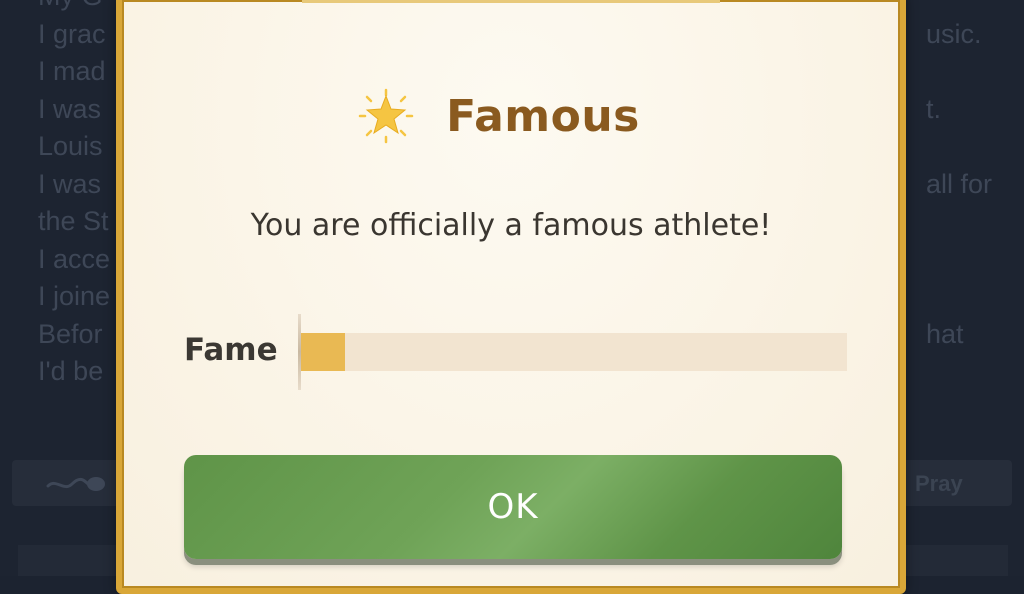 The image size is (1024, 594). I want to click on bg-line-left: My G, so click(70, 5).